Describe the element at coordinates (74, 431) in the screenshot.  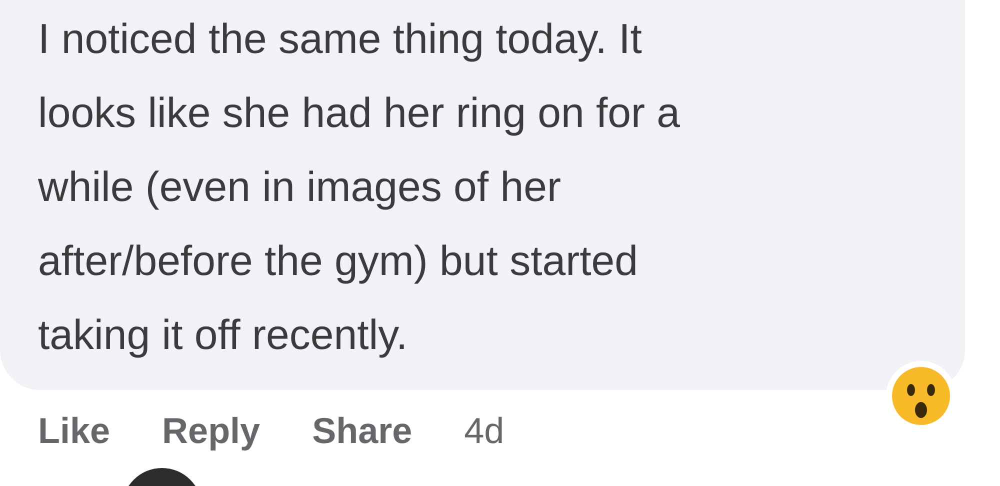
I see `comment-action-link: Like` at that location.